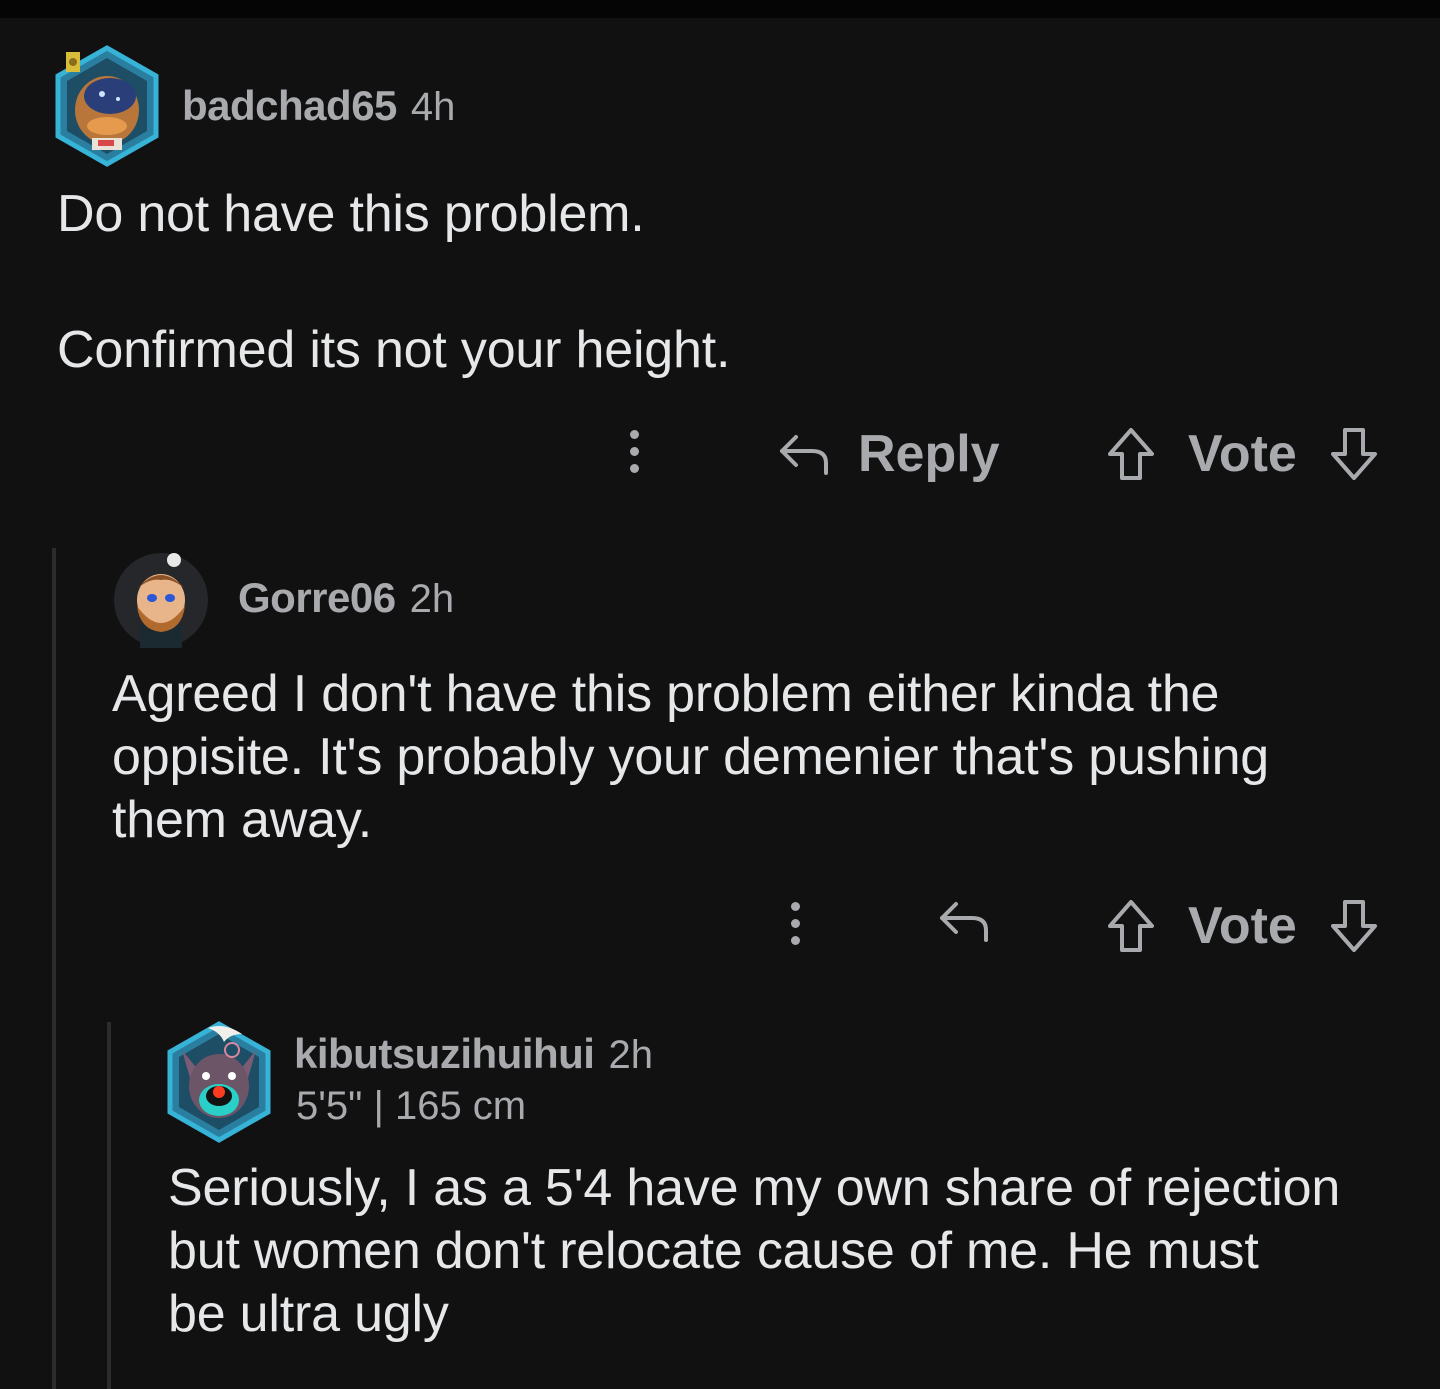 This screenshot has width=1440, height=1389. Describe the element at coordinates (289, 106) in the screenshot. I see `username: badchad65` at that location.